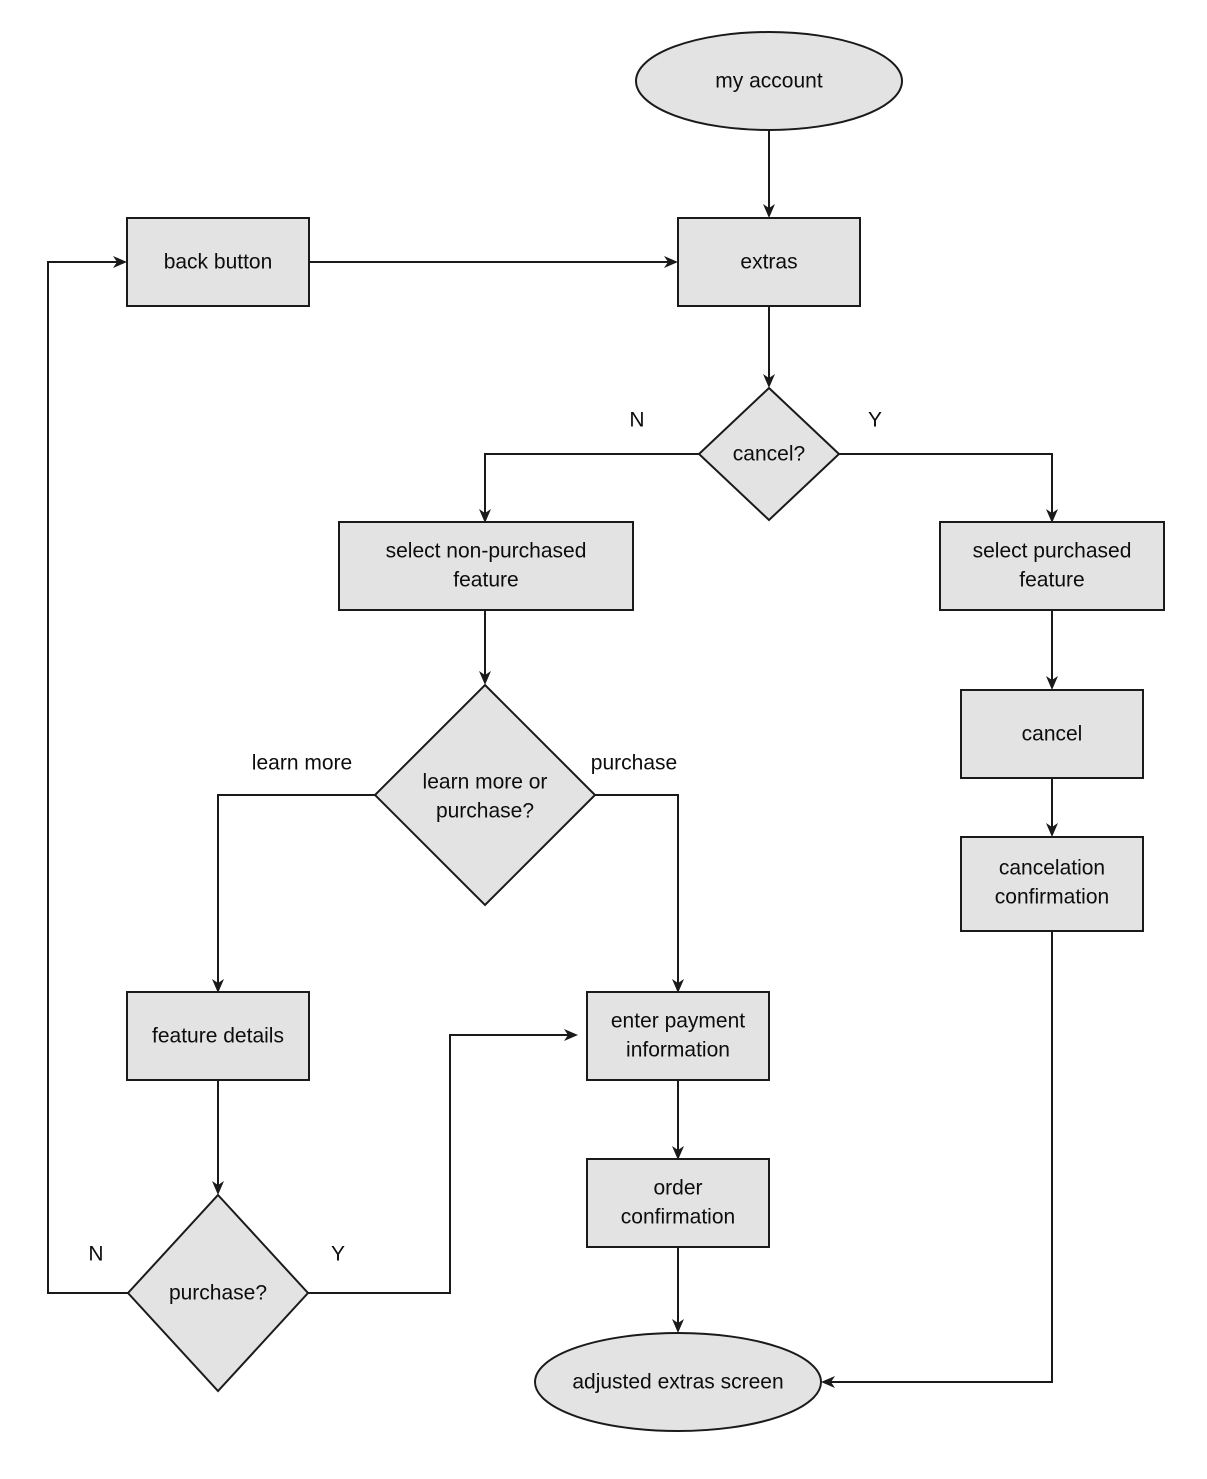  I want to click on edge-purchase-to-enter-payment, so click(639, 893).